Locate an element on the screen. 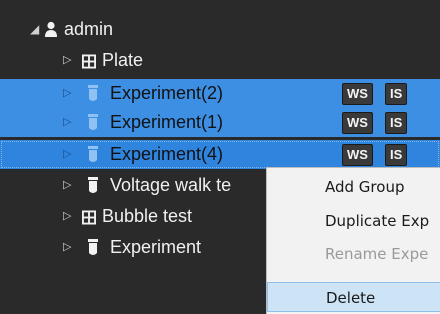 The height and width of the screenshot is (314, 440). user-icon is located at coordinates (51, 29).